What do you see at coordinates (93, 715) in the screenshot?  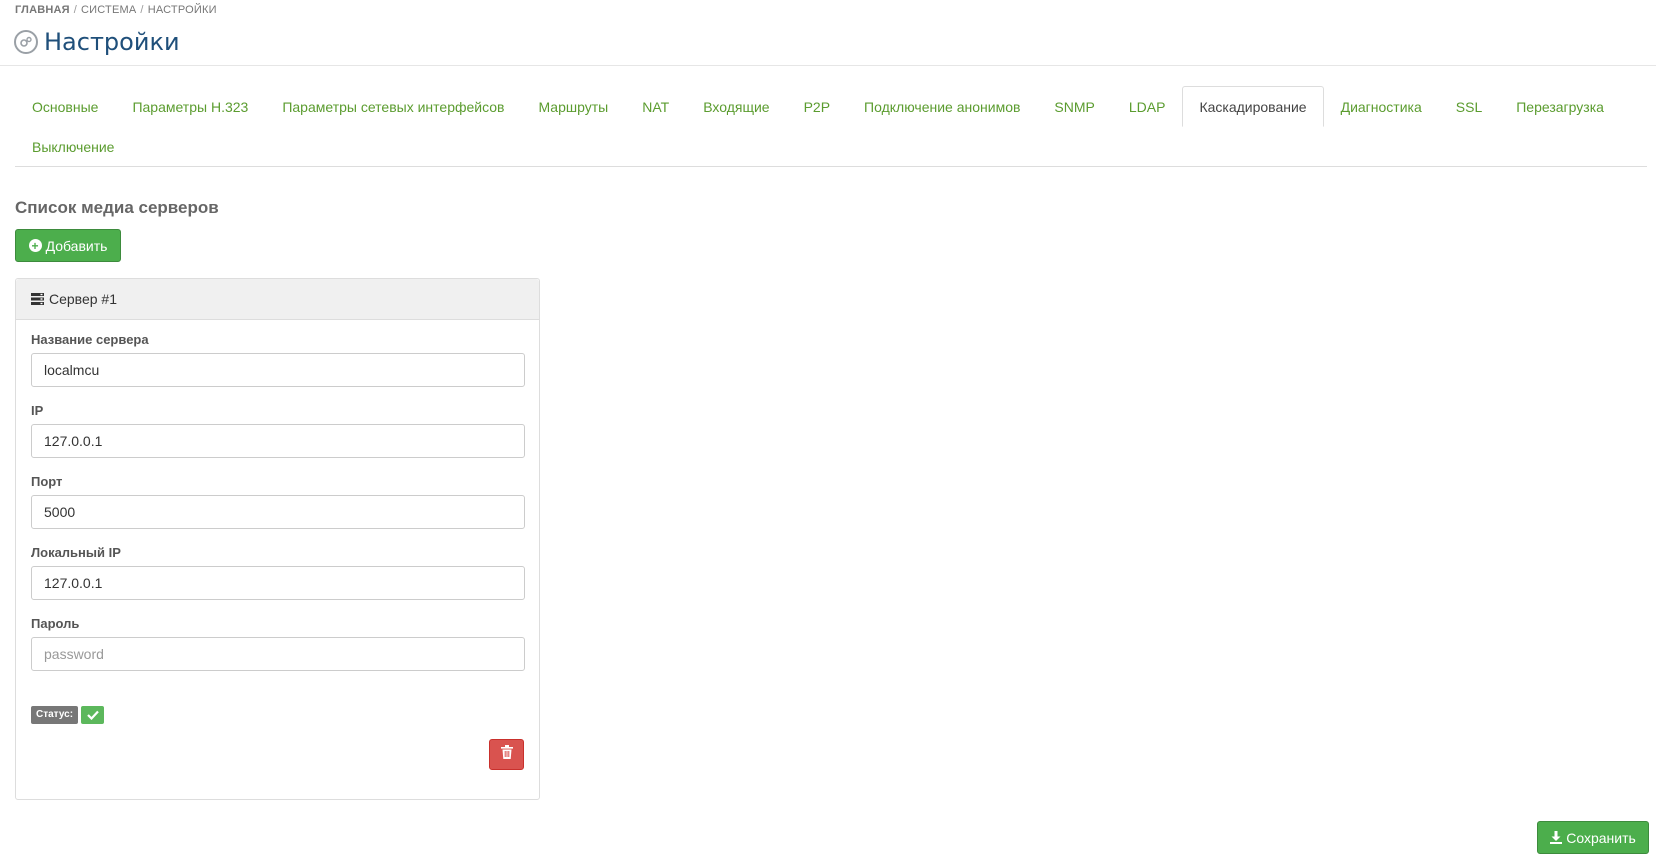 I see `check-icon` at bounding box center [93, 715].